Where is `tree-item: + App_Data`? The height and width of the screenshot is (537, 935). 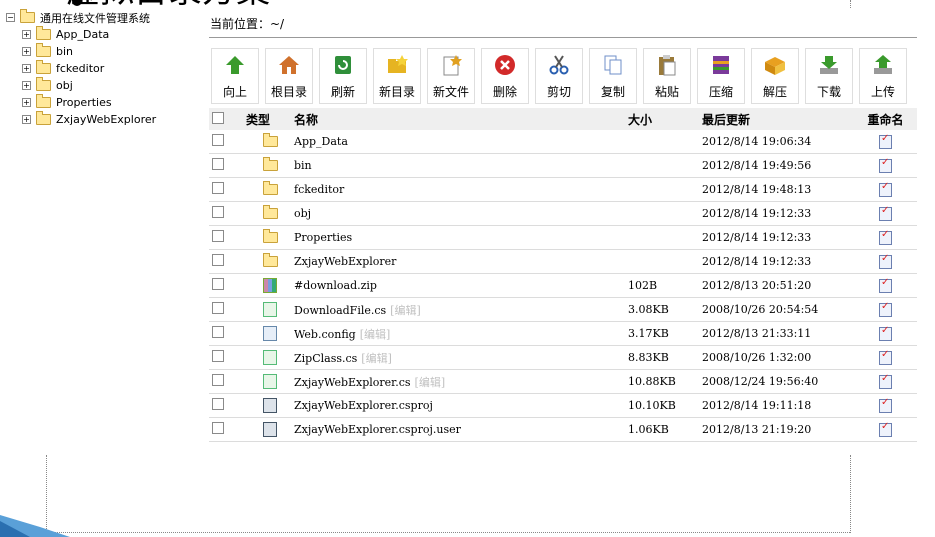
tree-item: + App_Data is located at coordinates (81, 34).